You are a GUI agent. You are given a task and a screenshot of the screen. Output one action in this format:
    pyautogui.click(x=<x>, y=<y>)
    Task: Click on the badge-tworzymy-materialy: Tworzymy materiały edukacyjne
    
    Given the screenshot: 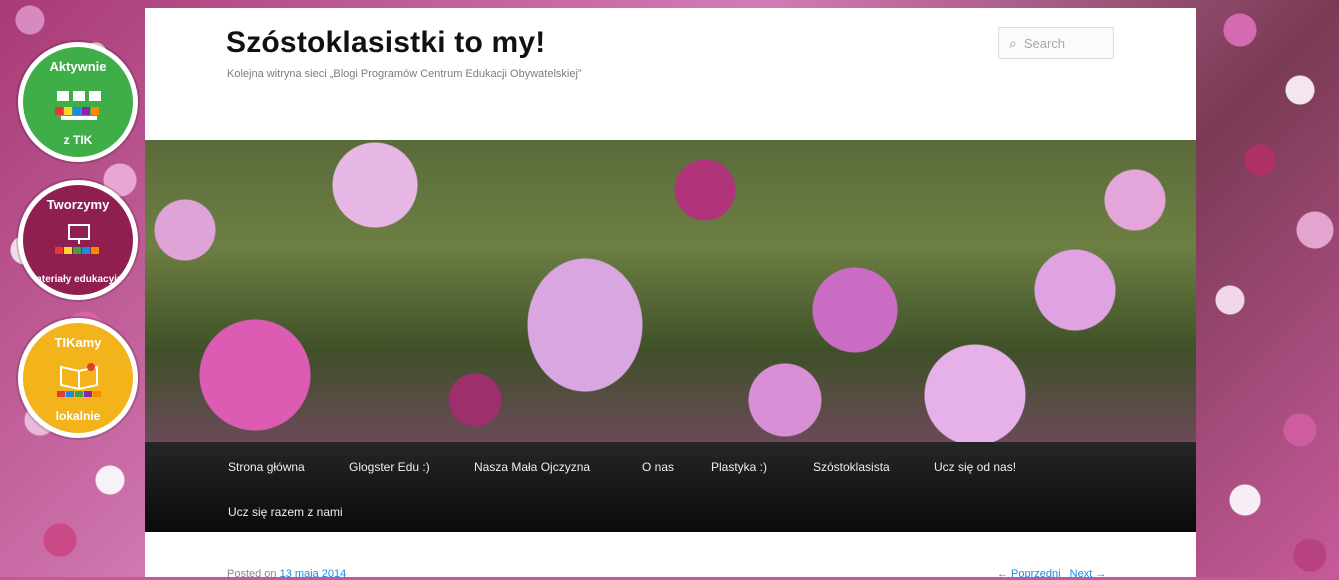 What is the action you would take?
    pyautogui.click(x=78, y=240)
    